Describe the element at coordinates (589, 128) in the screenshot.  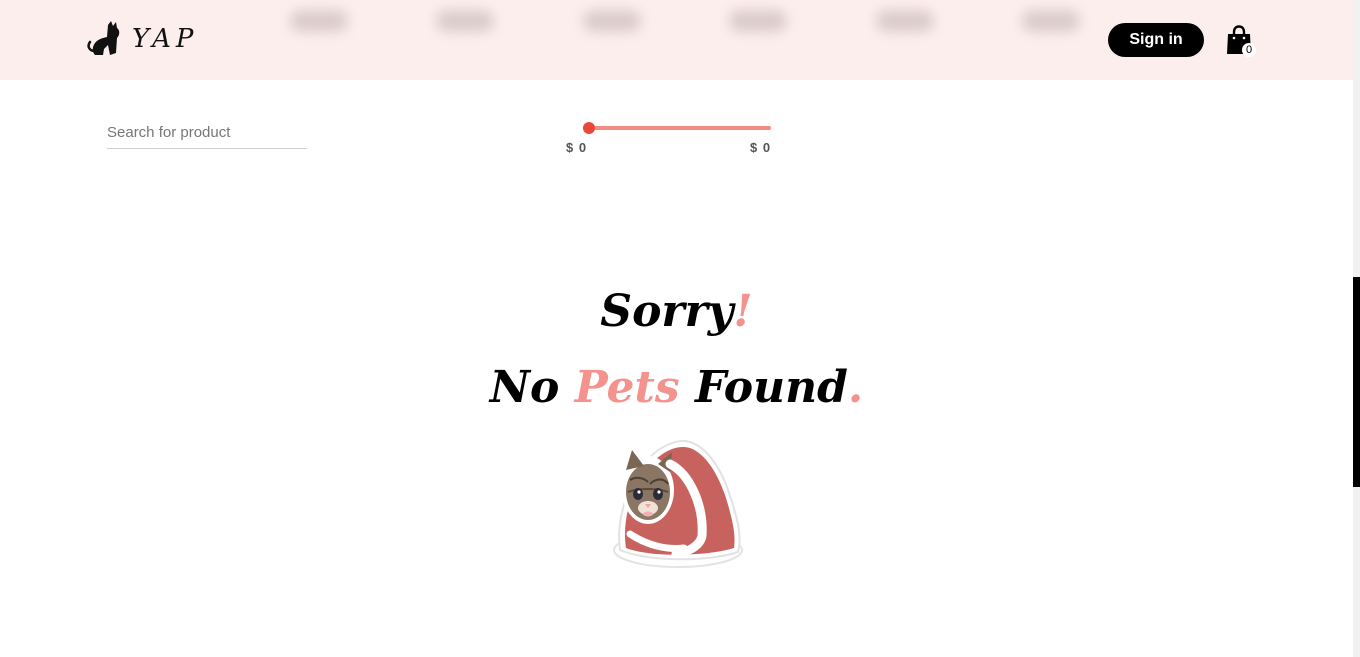
I see `price-range-handle` at that location.